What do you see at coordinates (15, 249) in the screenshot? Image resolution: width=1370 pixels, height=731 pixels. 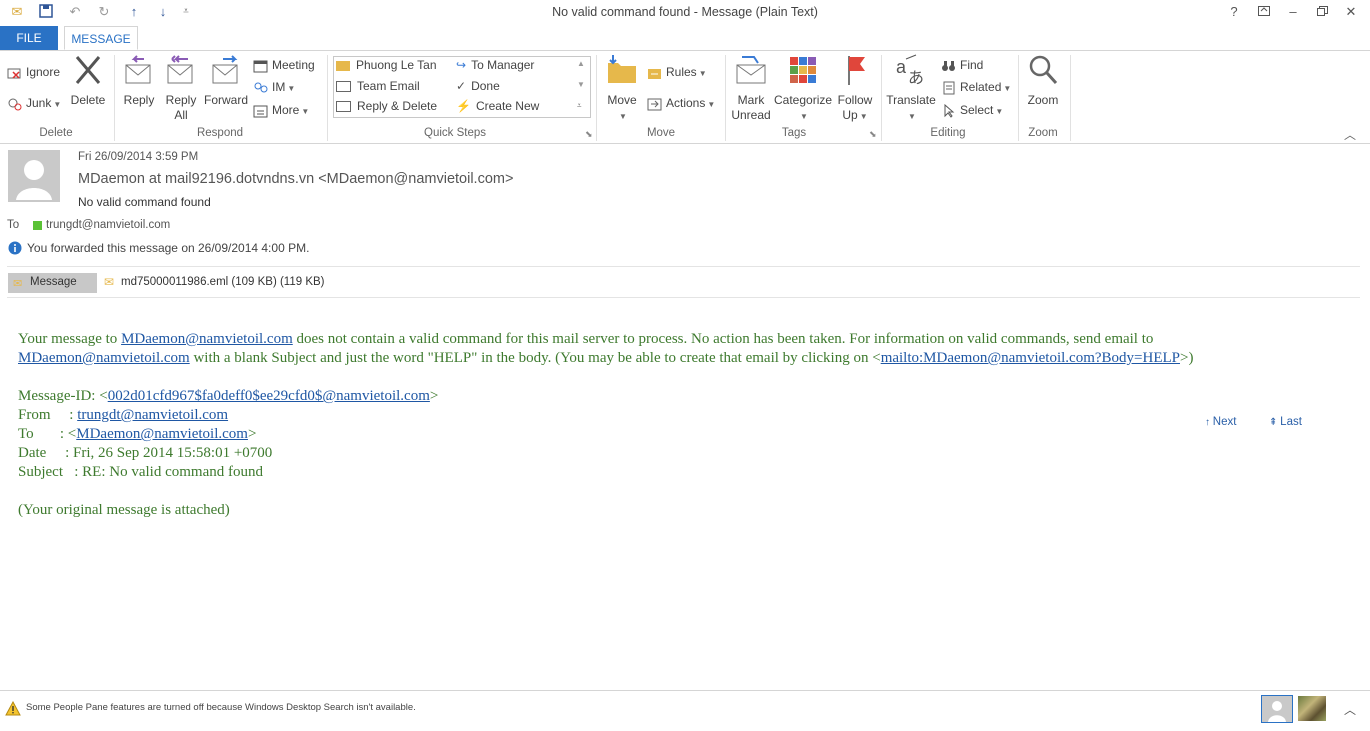 I see `info-icon` at bounding box center [15, 249].